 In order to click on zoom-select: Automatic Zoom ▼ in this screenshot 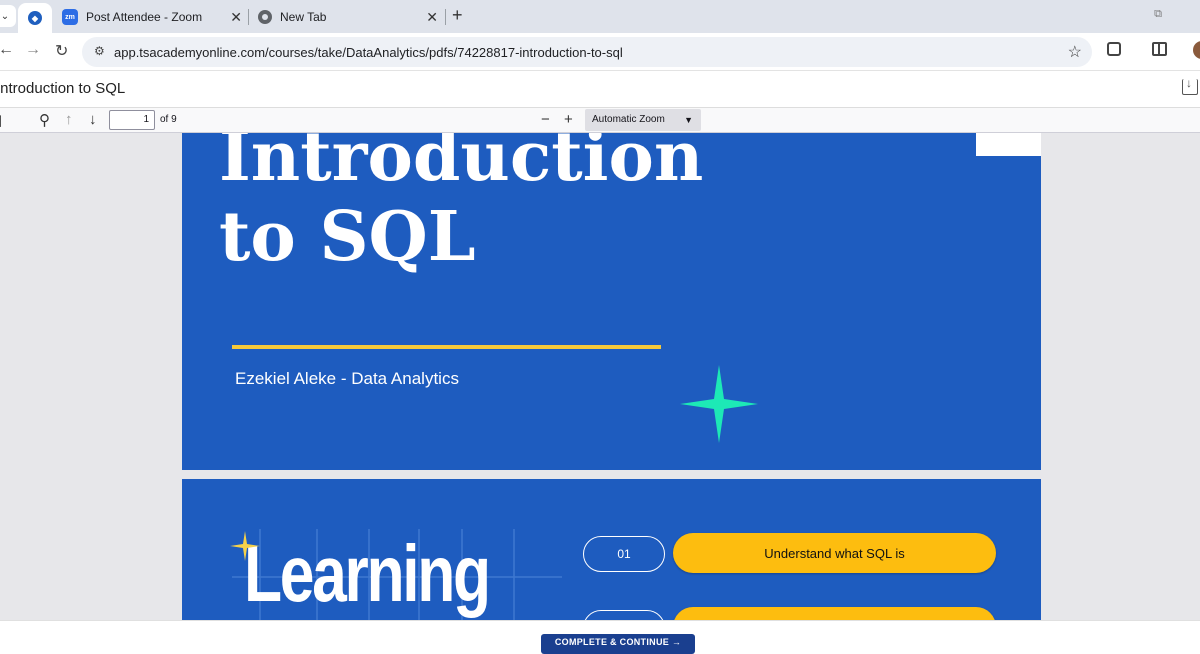, I will do `click(643, 120)`.